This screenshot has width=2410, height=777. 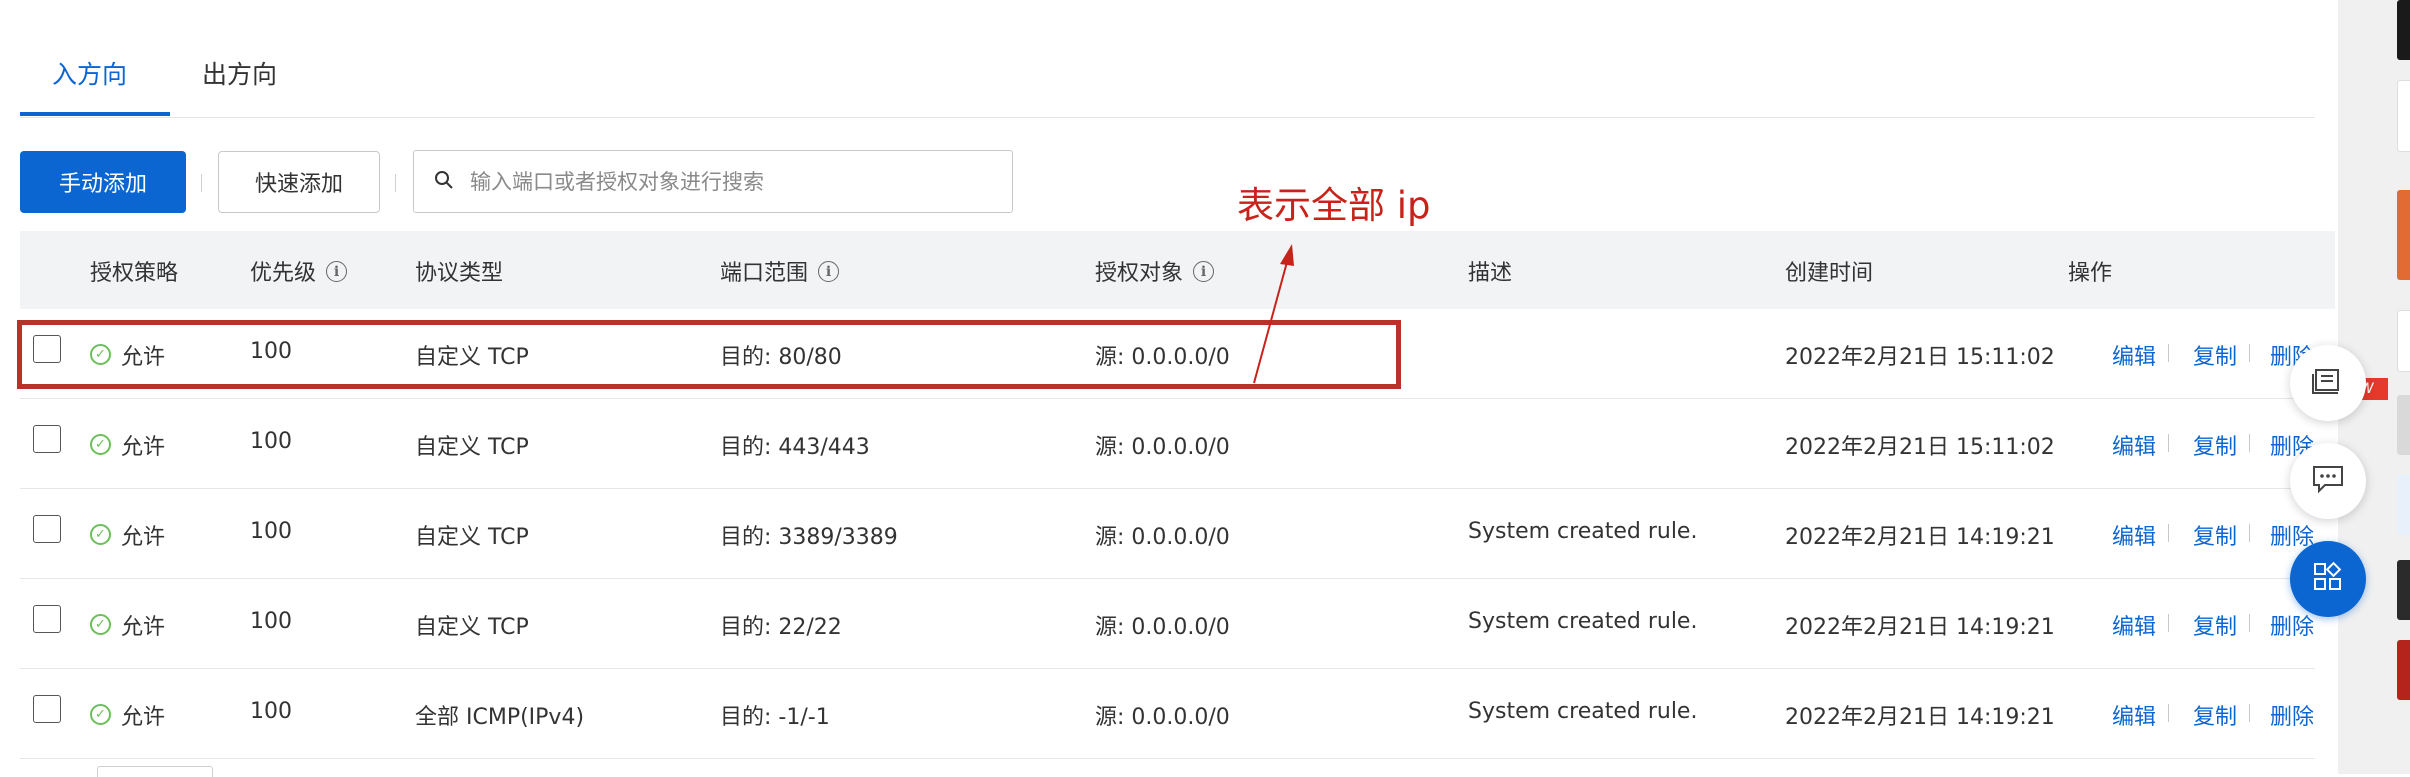 What do you see at coordinates (2328, 383) in the screenshot?
I see `docs-float-button` at bounding box center [2328, 383].